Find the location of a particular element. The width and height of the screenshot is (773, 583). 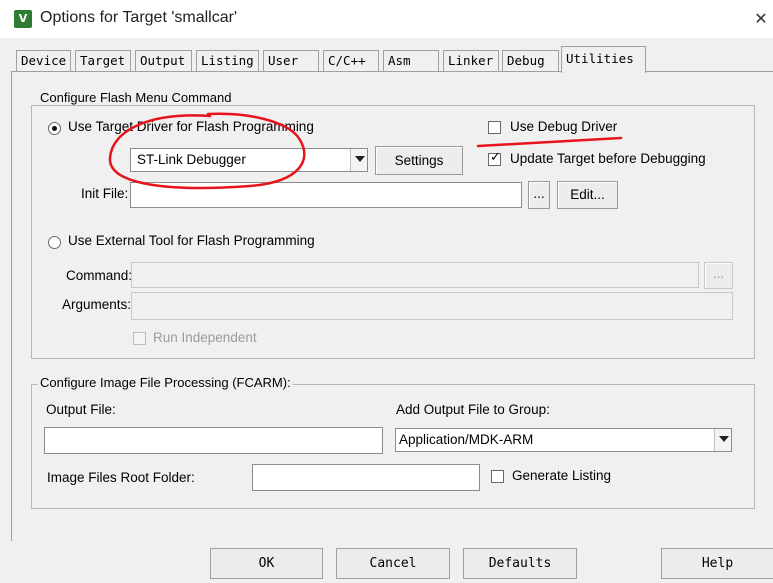

command-label: Command: is located at coordinates (99, 275).